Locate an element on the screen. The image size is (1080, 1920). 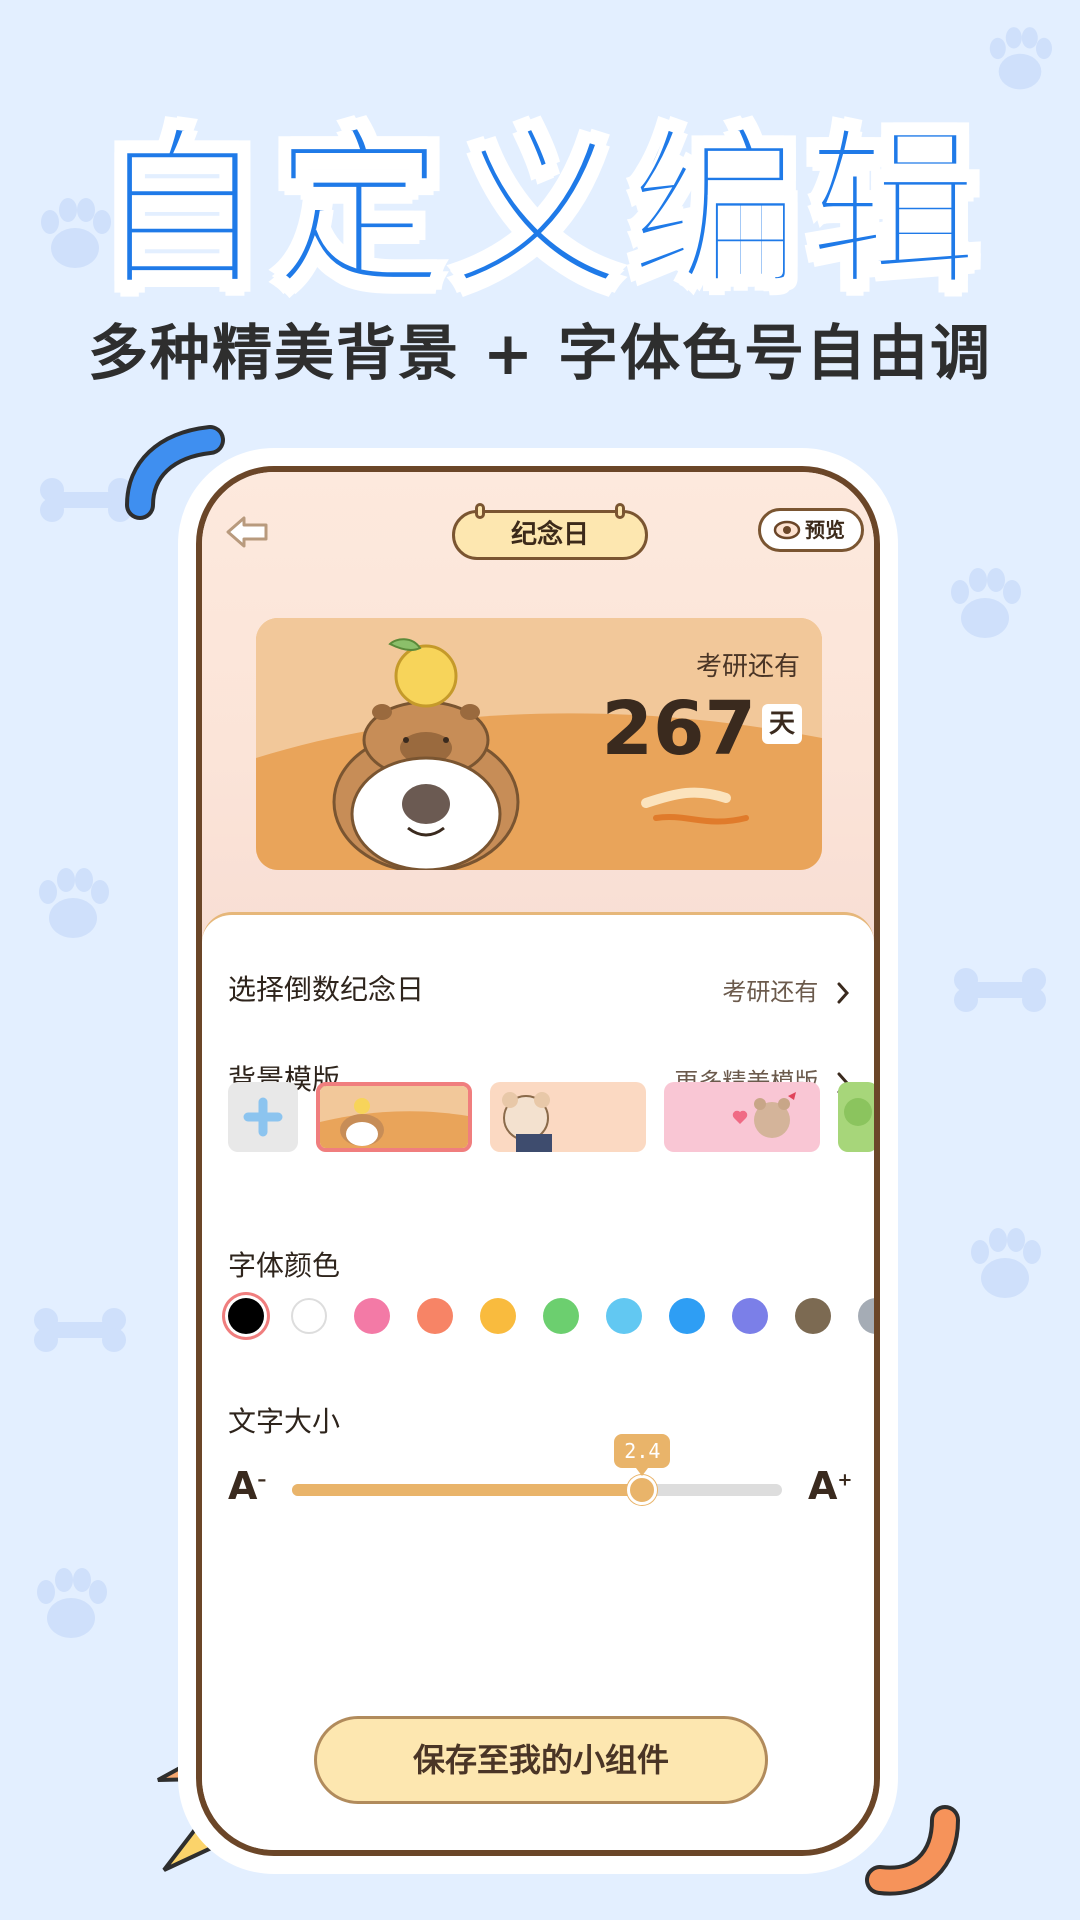
widget-event-label: 考研还有 is located at coordinates (747, 667).